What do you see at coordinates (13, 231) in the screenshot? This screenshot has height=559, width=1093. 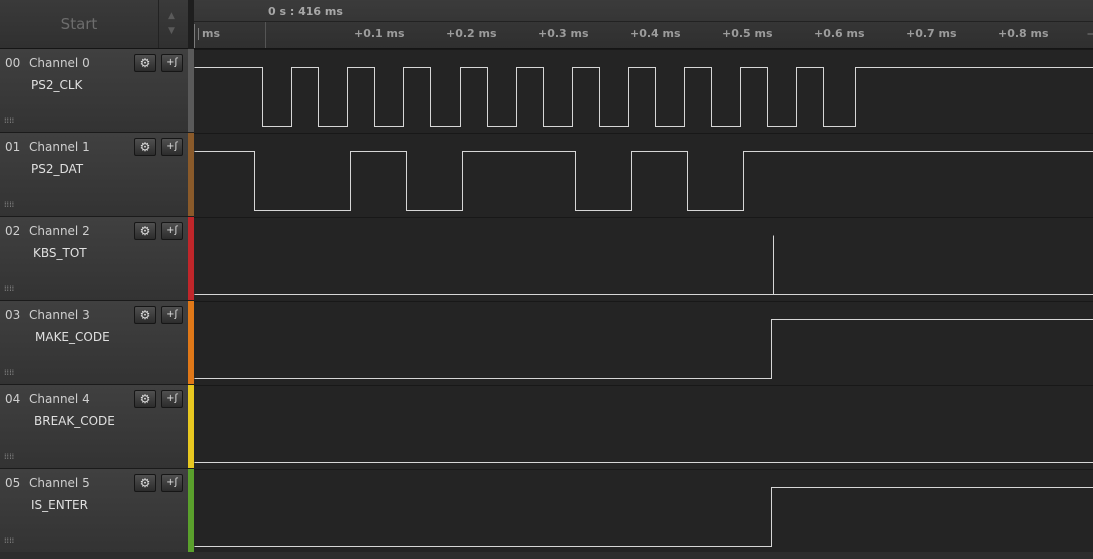 I see `channel-number: 02` at bounding box center [13, 231].